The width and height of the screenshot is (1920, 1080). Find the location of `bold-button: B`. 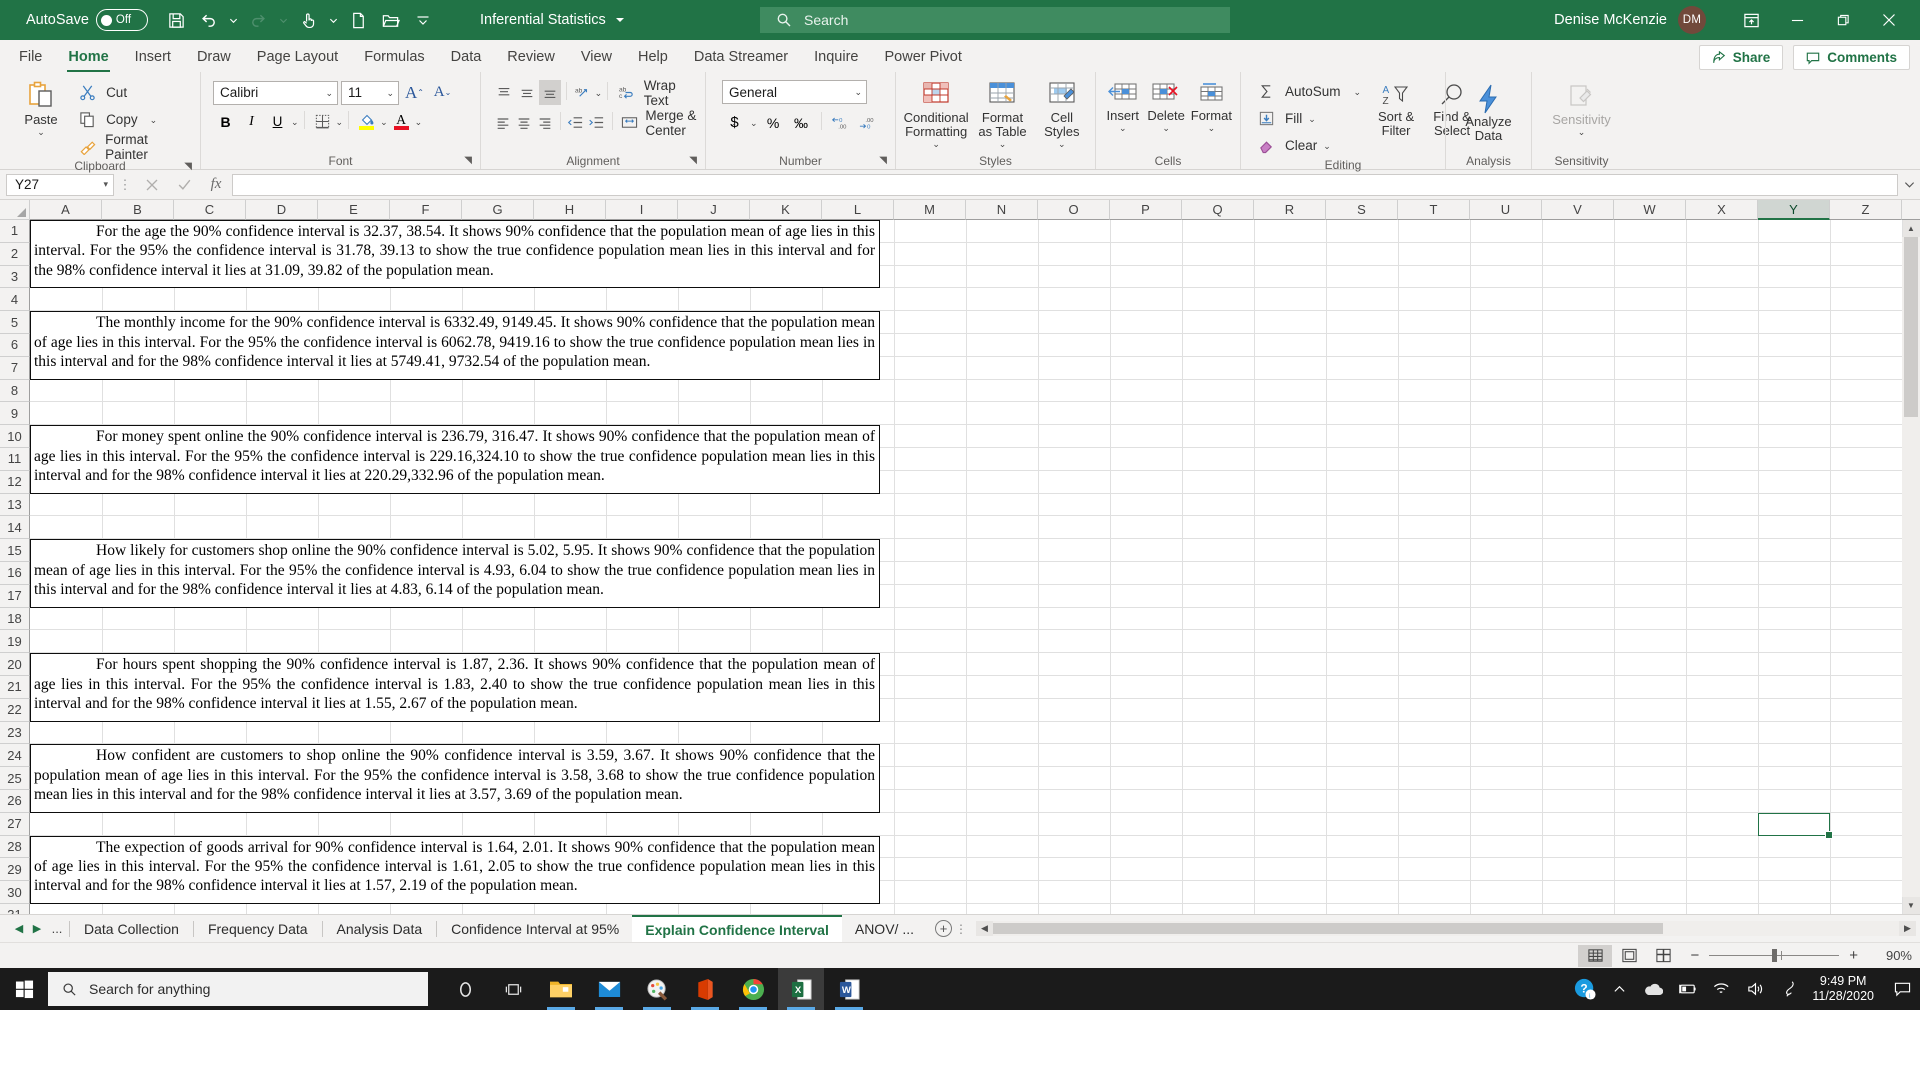

bold-button: B is located at coordinates (225, 121).